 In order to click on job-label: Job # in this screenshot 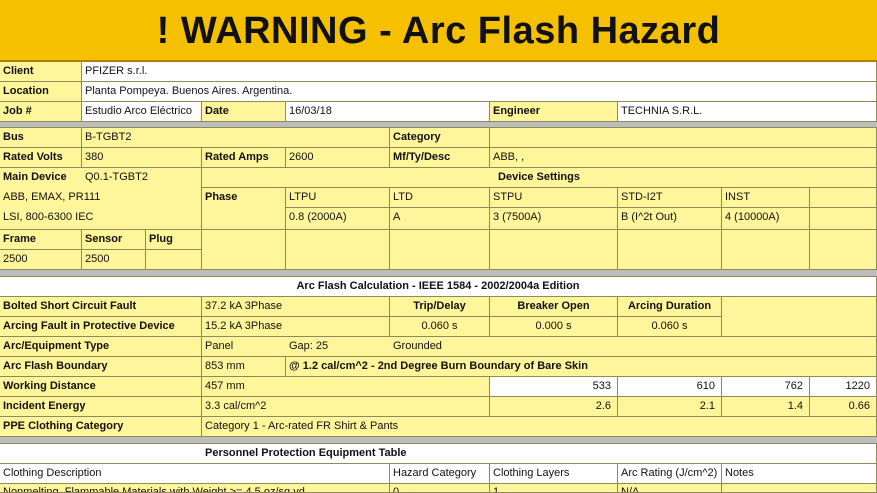, I will do `click(41, 112)`.